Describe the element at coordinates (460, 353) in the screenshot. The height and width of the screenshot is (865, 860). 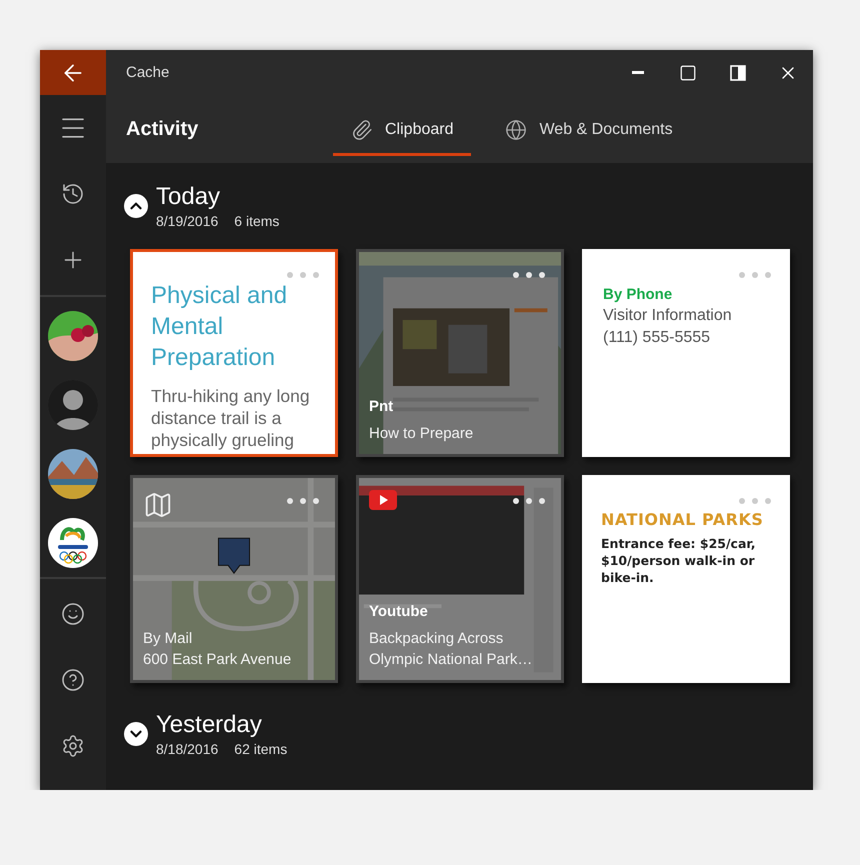
I see `web-card: Pnt How to Prepare` at that location.